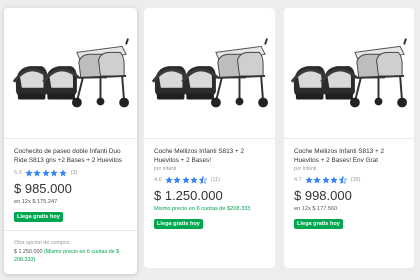 The width and height of the screenshot is (420, 280). What do you see at coordinates (18, 172) in the screenshot?
I see `rating-value: 5.0` at bounding box center [18, 172].